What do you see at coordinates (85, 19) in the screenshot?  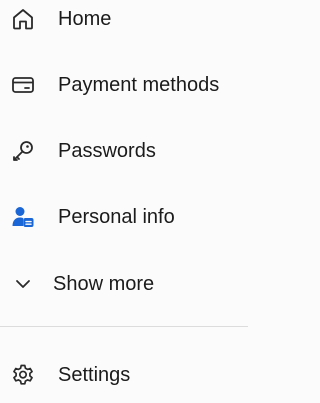 I see `sidebar-item-label: Home` at bounding box center [85, 19].